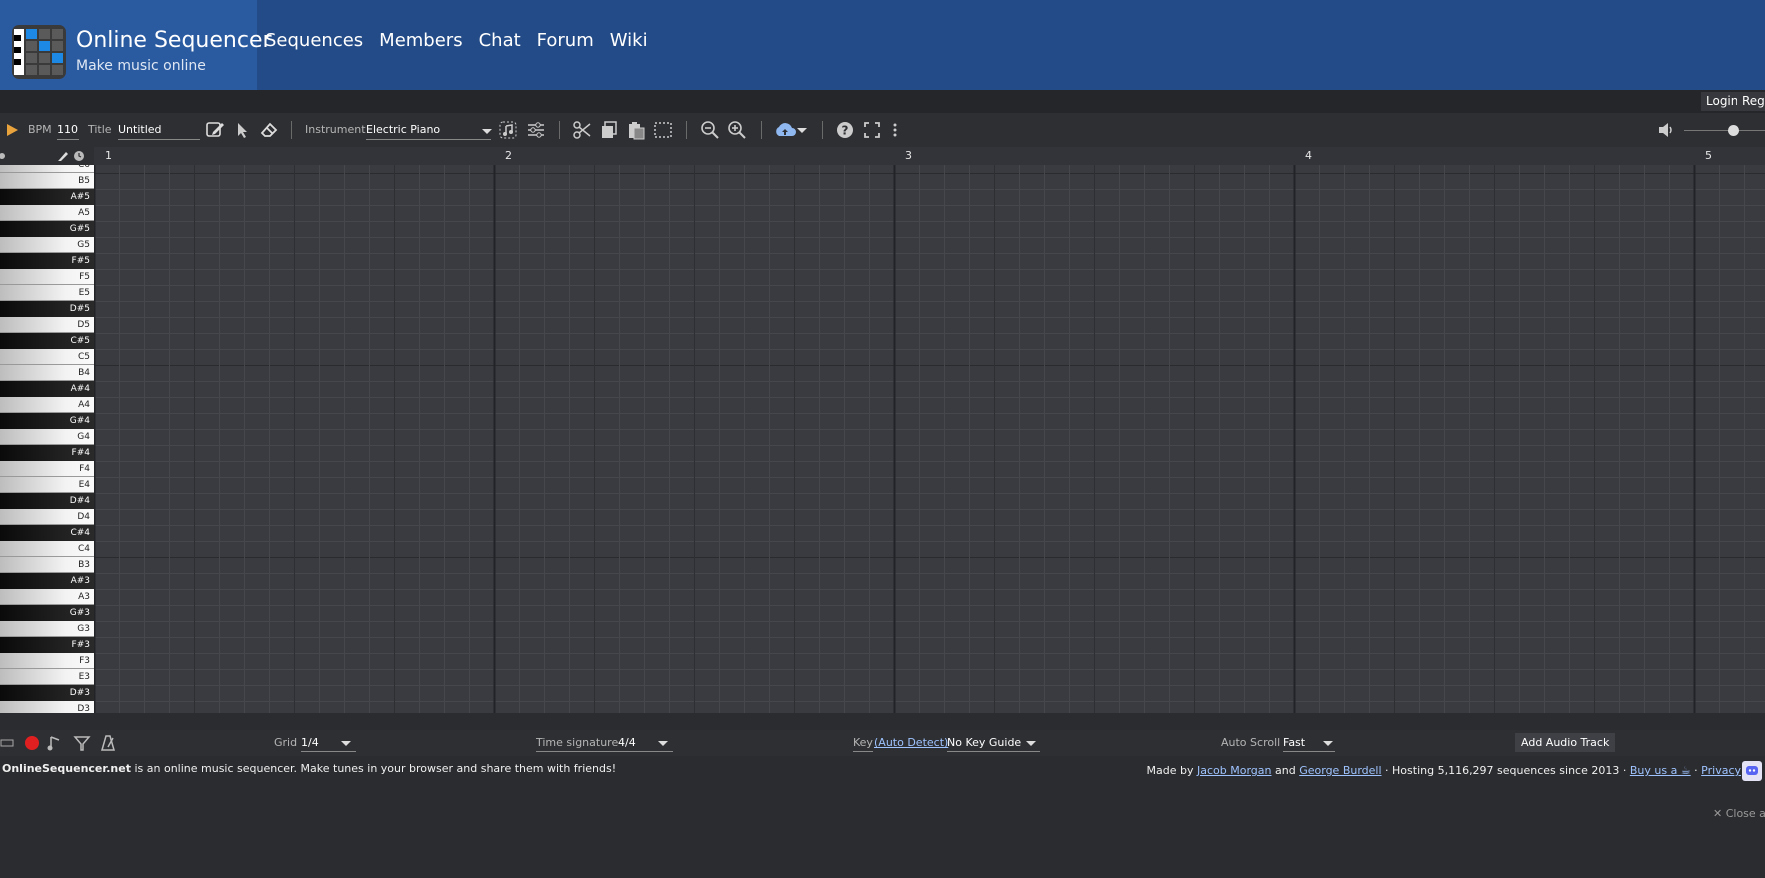 Image resolution: width=1765 pixels, height=878 pixels. Describe the element at coordinates (663, 130) in the screenshot. I see `select-area-icon` at that location.